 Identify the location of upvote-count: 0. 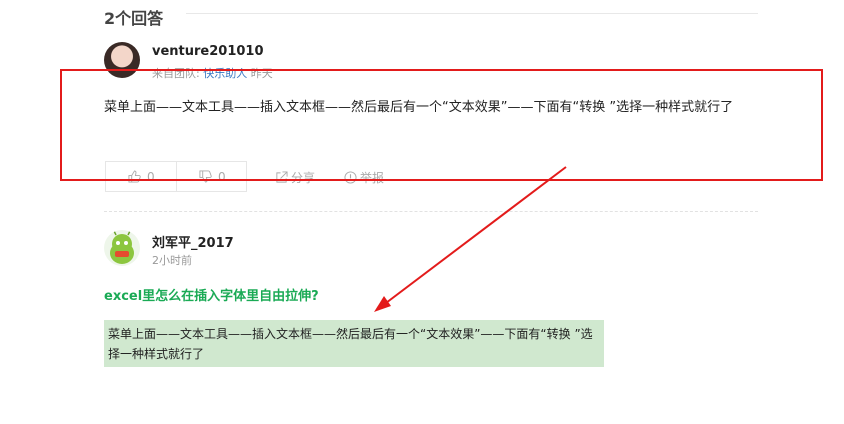
(151, 176).